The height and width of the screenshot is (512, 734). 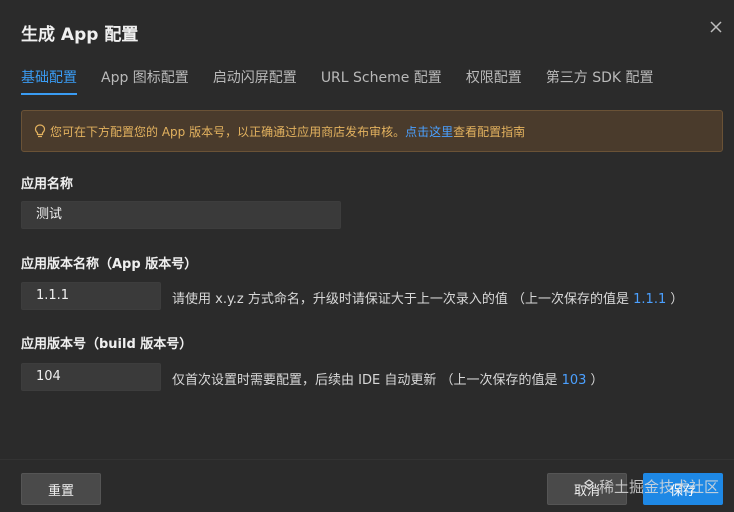 I want to click on tab-basic-config: 基础配置, so click(x=49, y=81).